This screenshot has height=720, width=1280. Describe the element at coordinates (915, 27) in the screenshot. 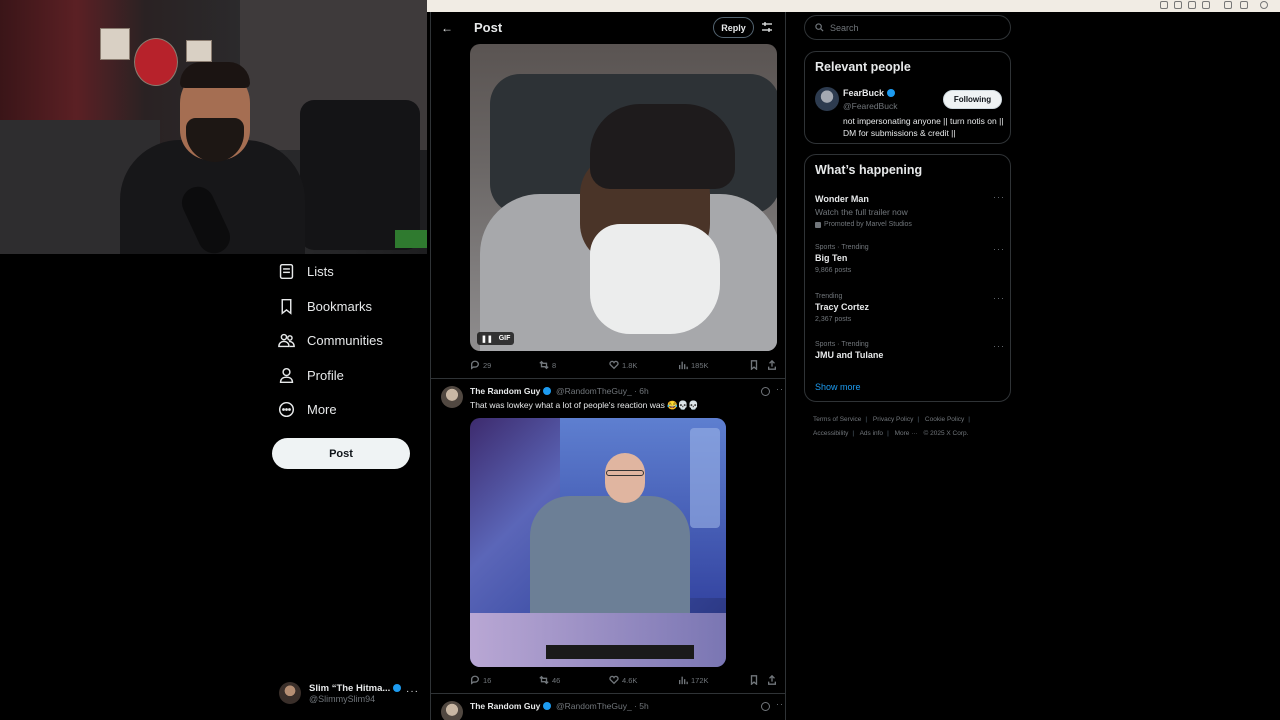

I see `search-input` at that location.